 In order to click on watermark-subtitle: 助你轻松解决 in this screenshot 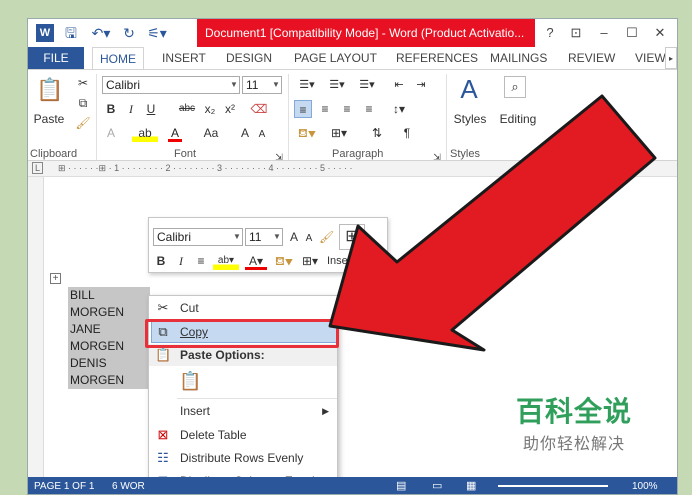, I will do `click(573, 444)`.